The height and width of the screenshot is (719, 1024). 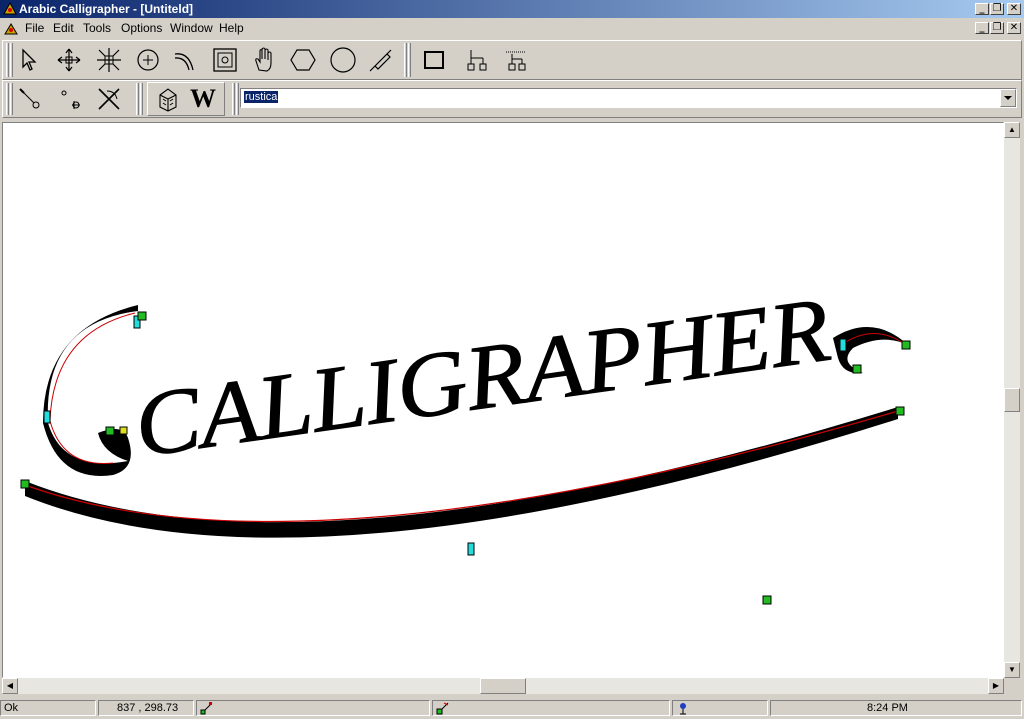 What do you see at coordinates (11, 29) in the screenshot?
I see `document-icon` at bounding box center [11, 29].